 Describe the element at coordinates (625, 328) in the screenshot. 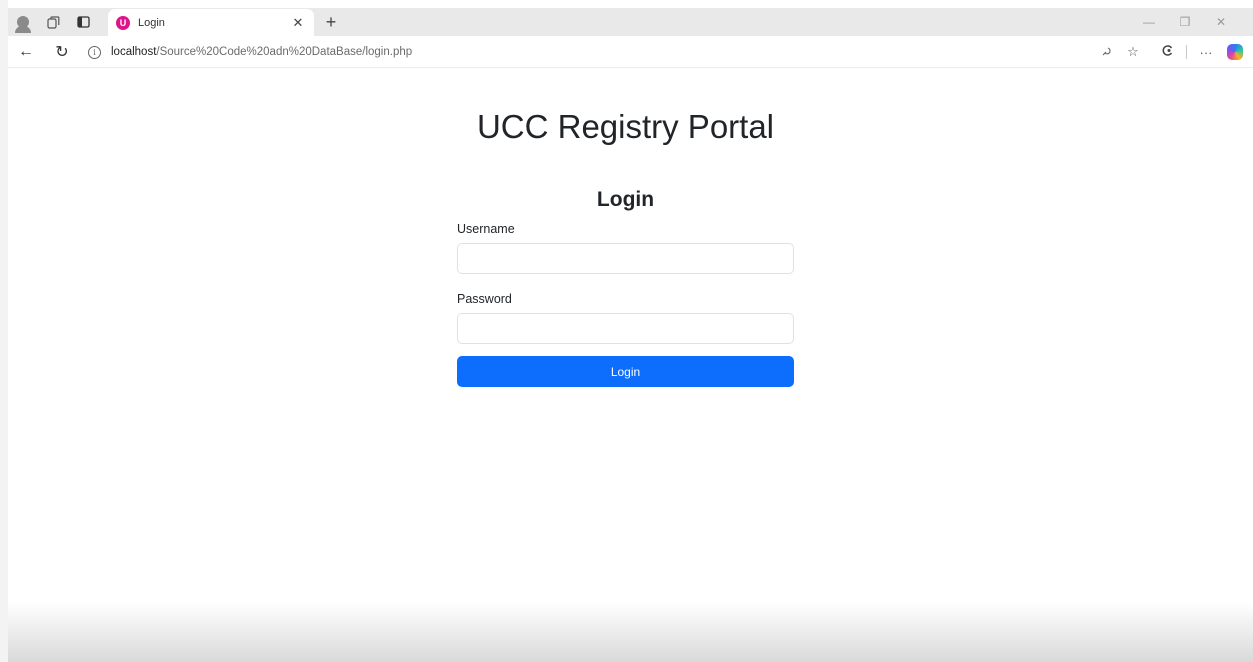

I see `password-input` at that location.